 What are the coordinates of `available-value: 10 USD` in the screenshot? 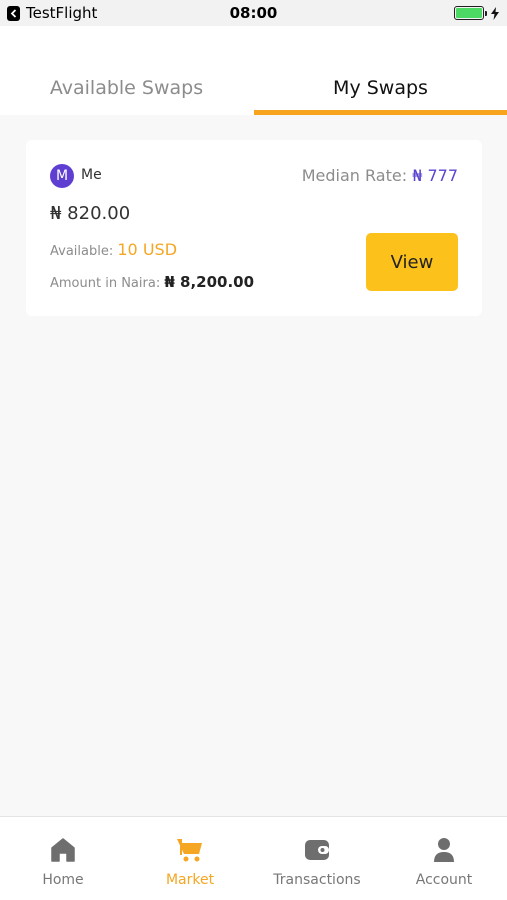 It's located at (147, 249).